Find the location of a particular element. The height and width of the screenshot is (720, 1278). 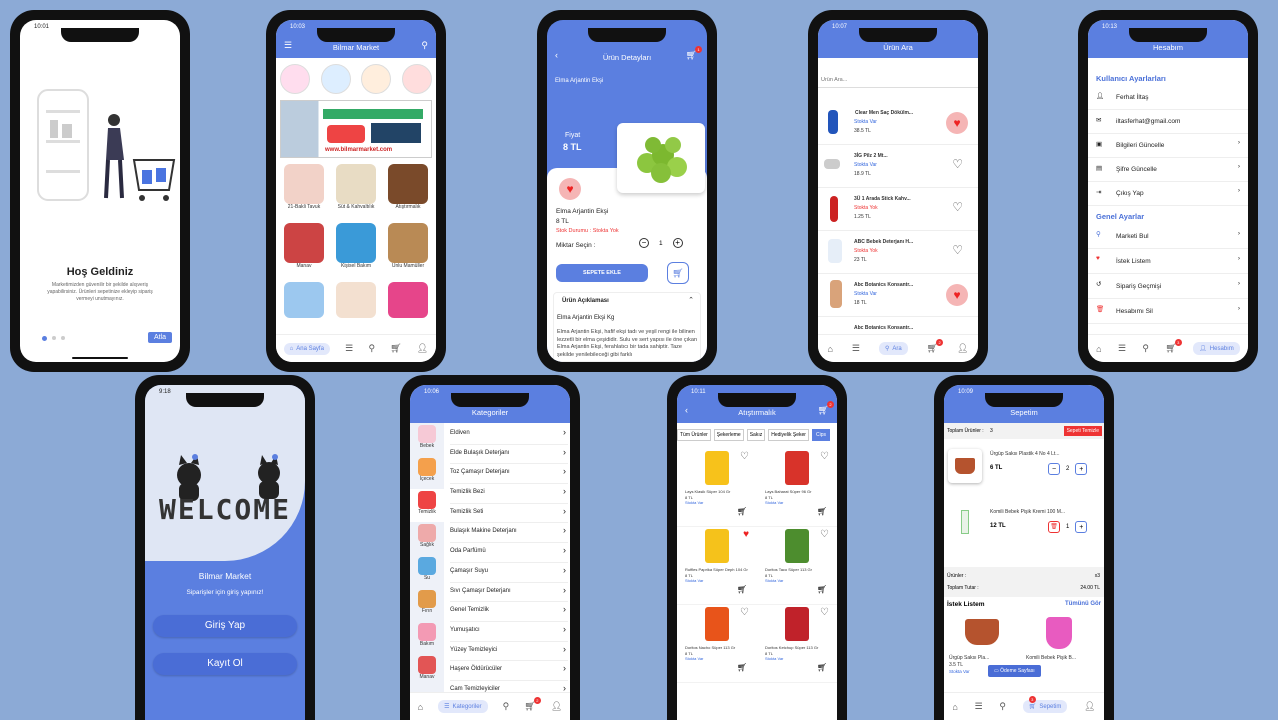

result-row: ABC Bebek Deterjanı H... Stokta Yok 23 TL ♡ is located at coordinates (898, 252).